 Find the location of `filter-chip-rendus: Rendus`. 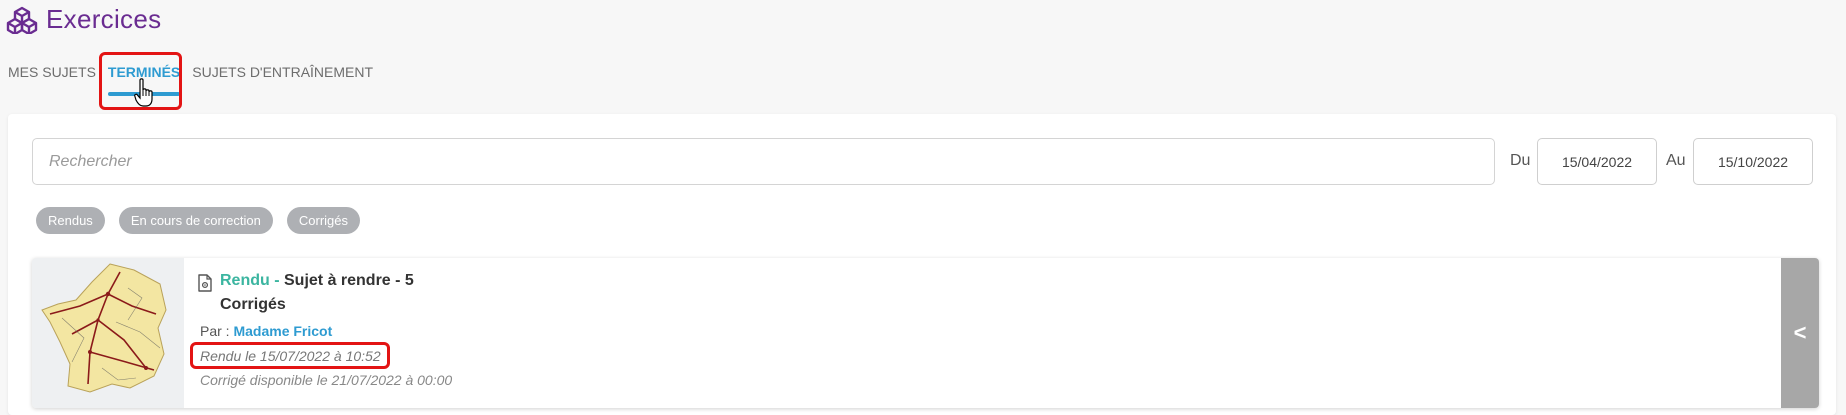

filter-chip-rendus: Rendus is located at coordinates (70, 220).